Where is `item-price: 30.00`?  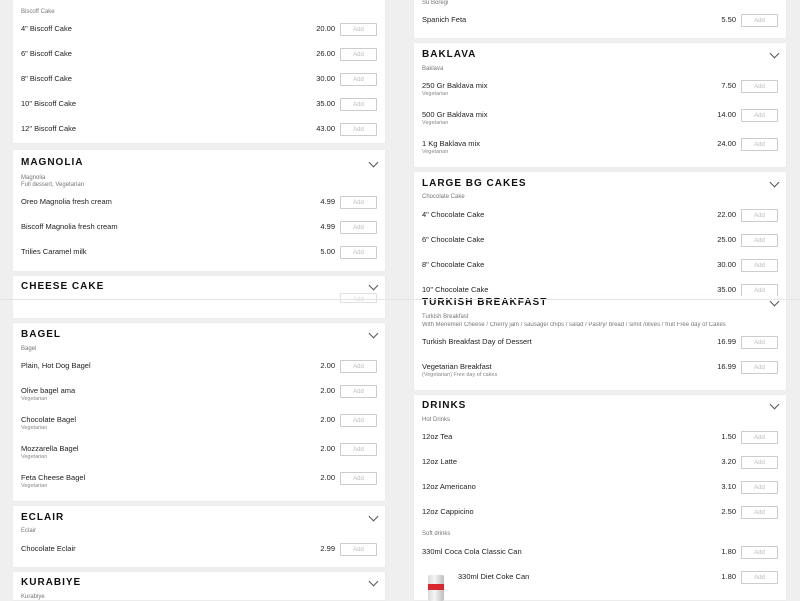
item-price: 30.00 is located at coordinates (726, 264).